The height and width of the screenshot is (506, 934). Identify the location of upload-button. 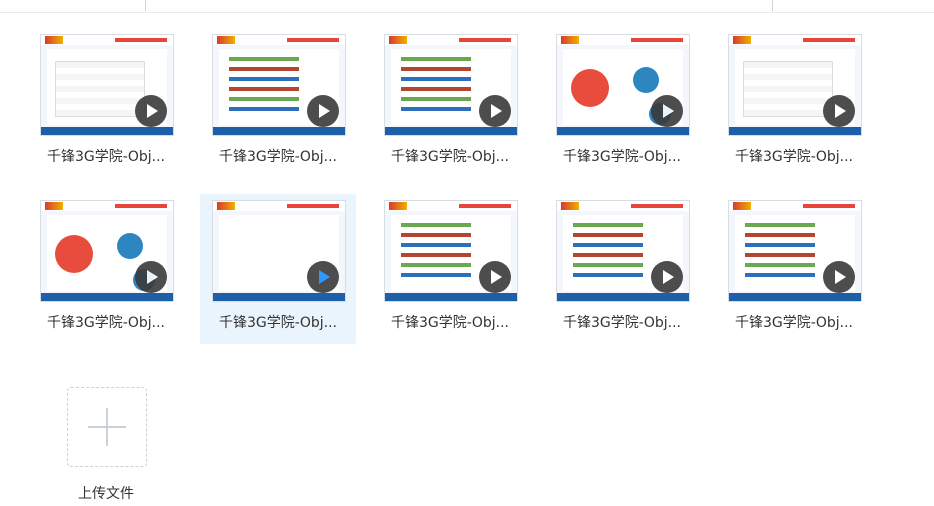
(107, 427).